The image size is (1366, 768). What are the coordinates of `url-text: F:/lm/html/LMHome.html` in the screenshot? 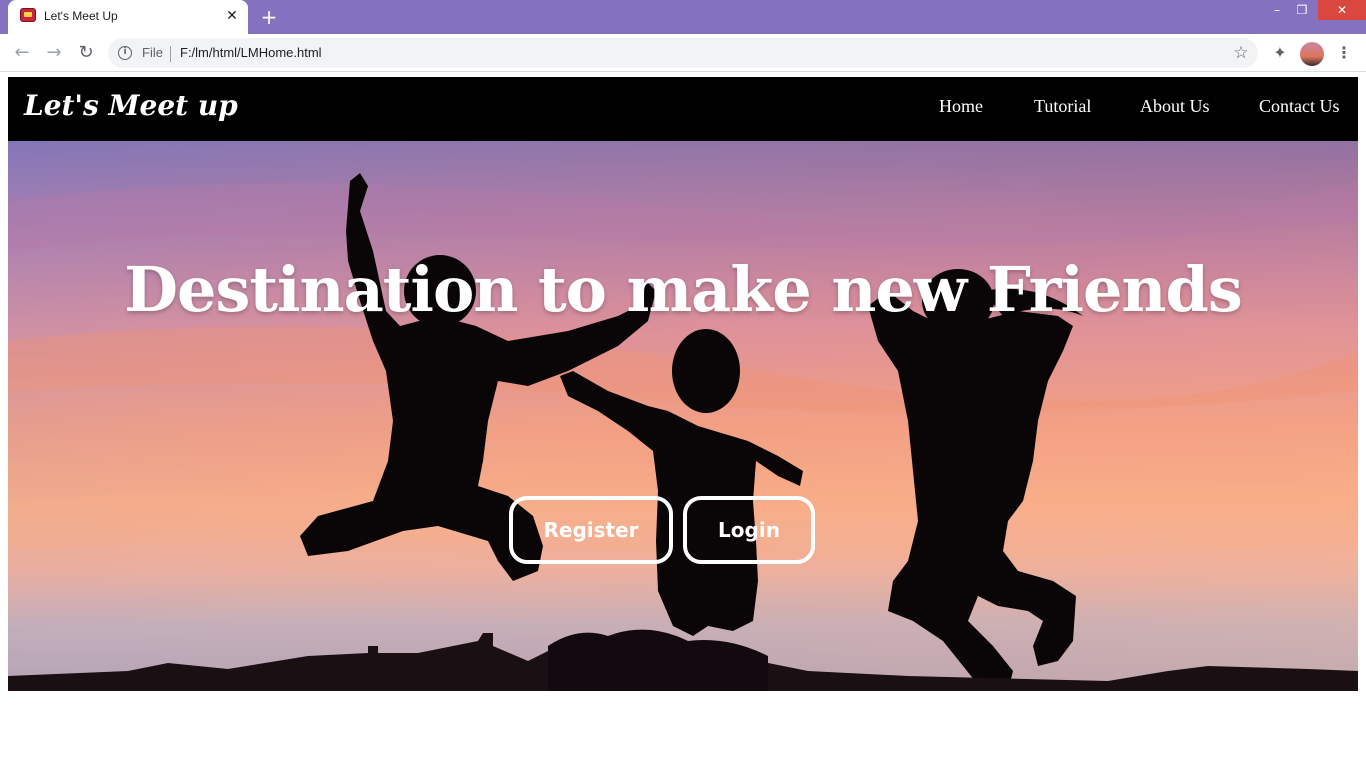 It's located at (251, 52).